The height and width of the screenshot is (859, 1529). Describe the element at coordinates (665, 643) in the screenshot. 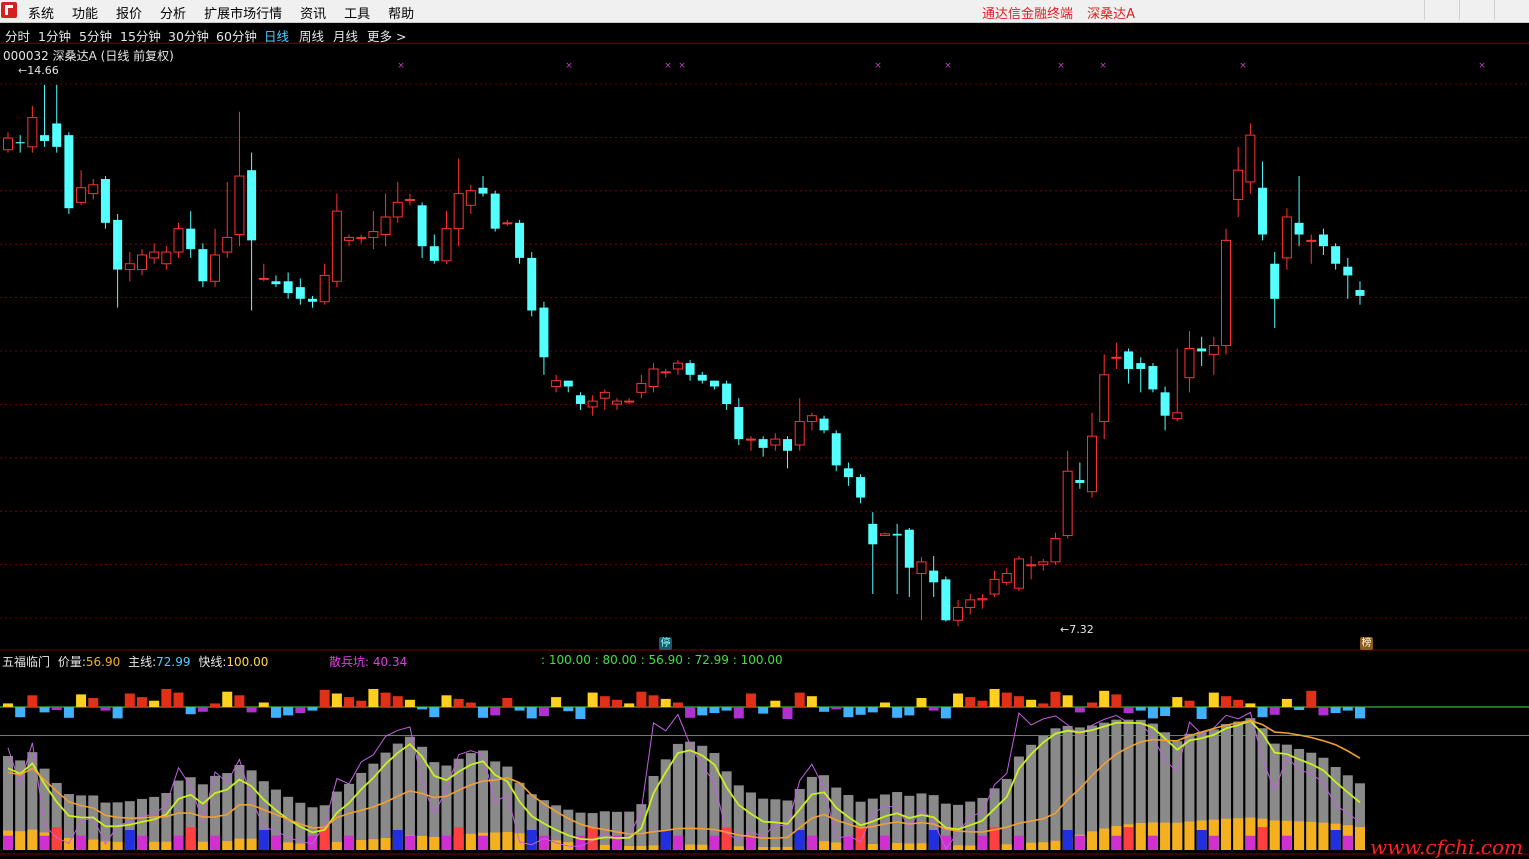

I see `limit-marker: 停` at that location.